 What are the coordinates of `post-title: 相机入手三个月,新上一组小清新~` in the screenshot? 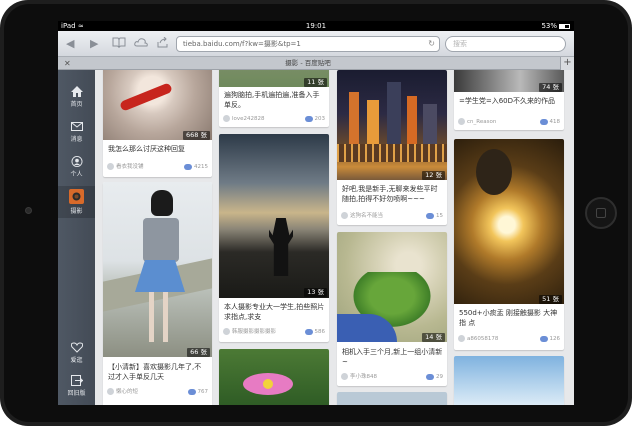 It's located at (392, 357).